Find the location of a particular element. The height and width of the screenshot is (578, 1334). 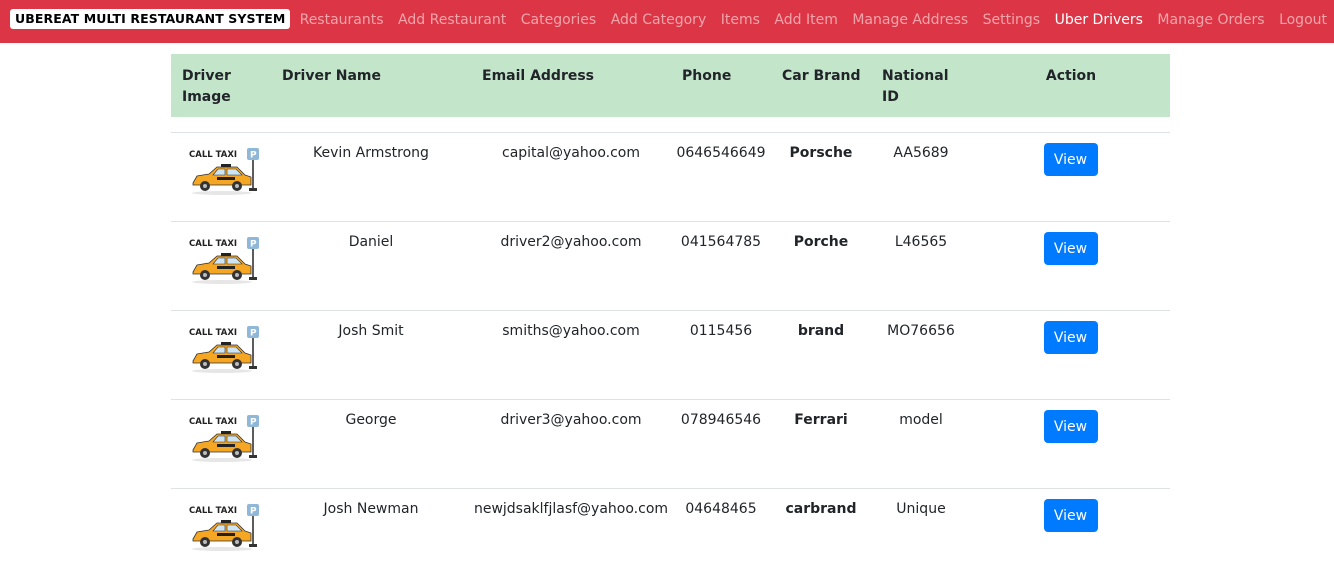

brand-logo: UBEREAT MULTI RESTAURANT SYSTEM is located at coordinates (150, 19).